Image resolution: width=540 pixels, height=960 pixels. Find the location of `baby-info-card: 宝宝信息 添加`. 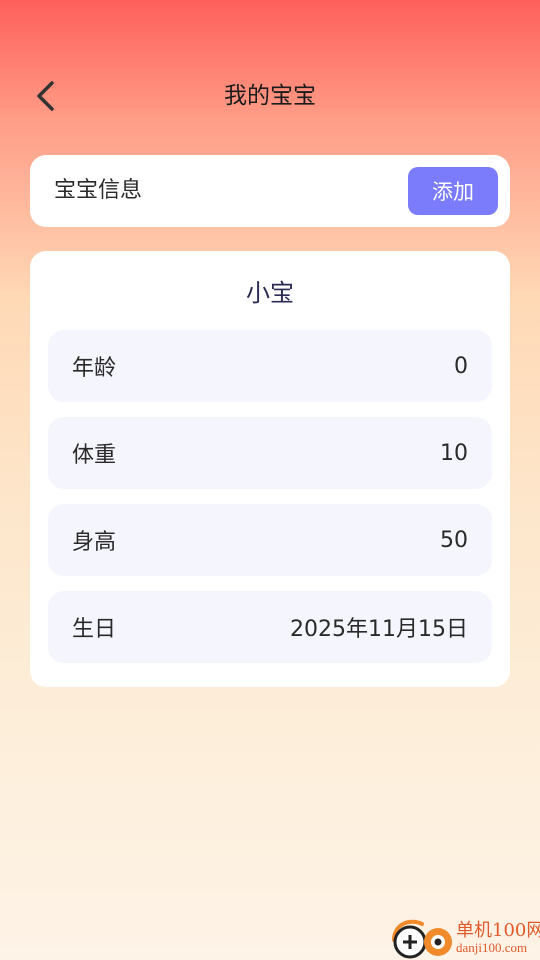

baby-info-card: 宝宝信息 添加 is located at coordinates (270, 191).